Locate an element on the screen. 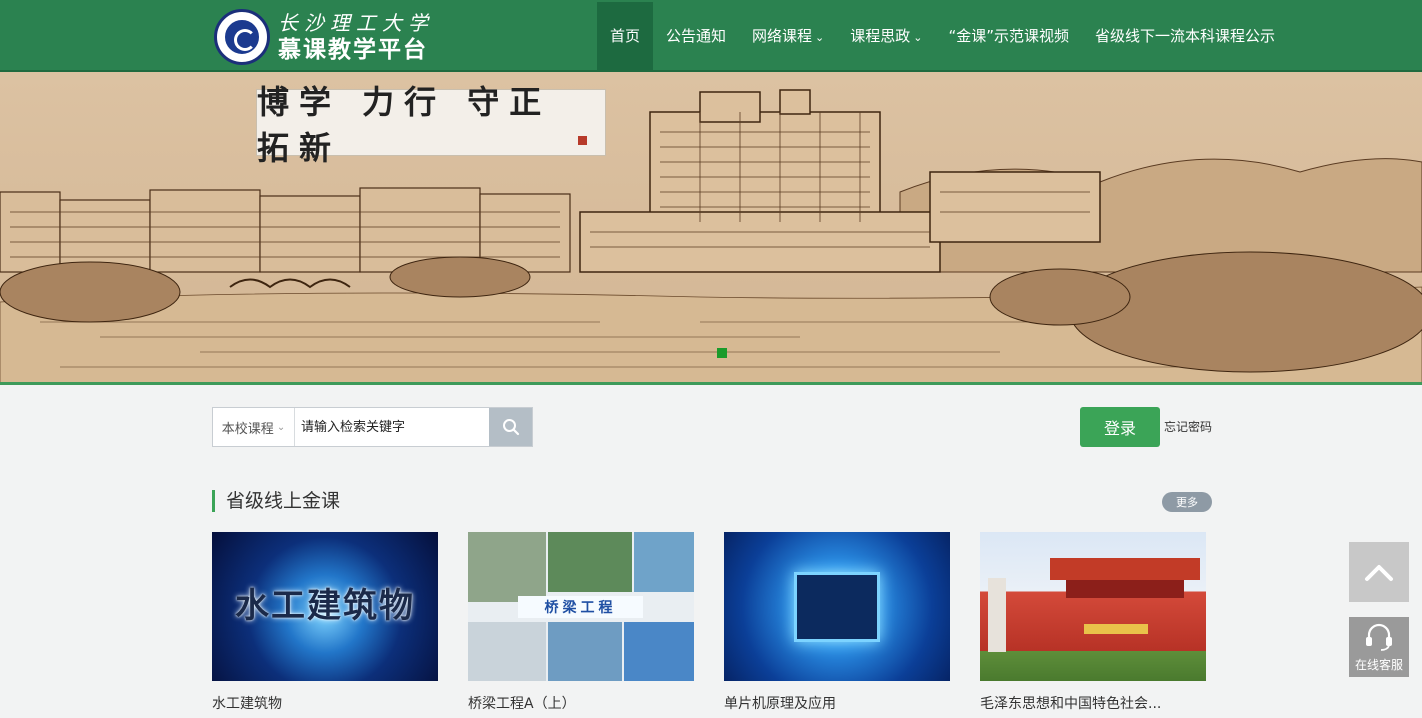  more-button: 更多 is located at coordinates (1187, 502).